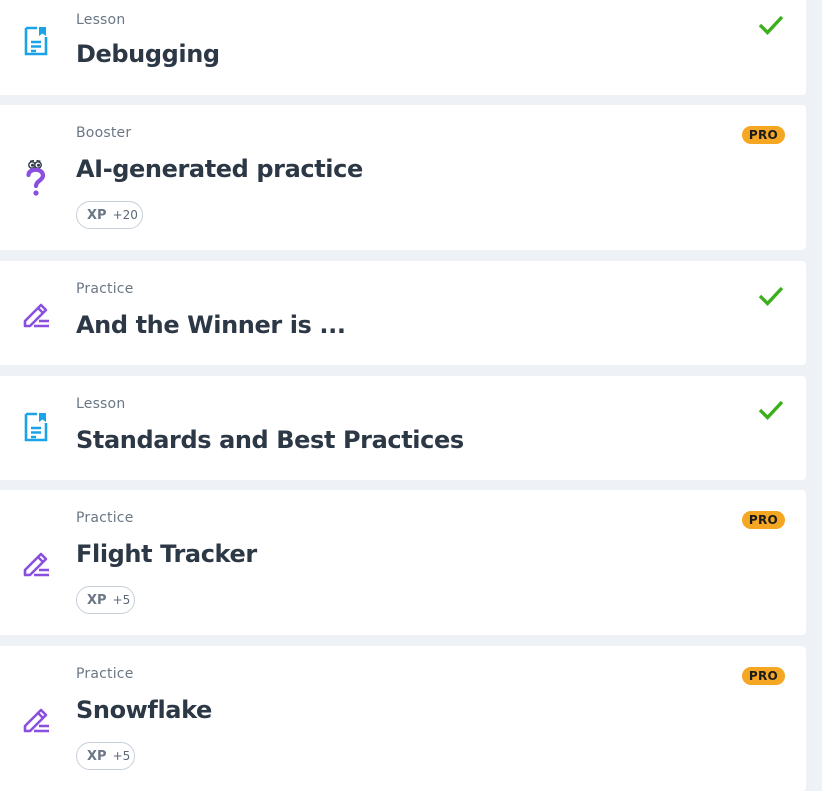 The width and height of the screenshot is (822, 791). What do you see at coordinates (270, 440) in the screenshot?
I see `item-title: Standards and Best Practices` at bounding box center [270, 440].